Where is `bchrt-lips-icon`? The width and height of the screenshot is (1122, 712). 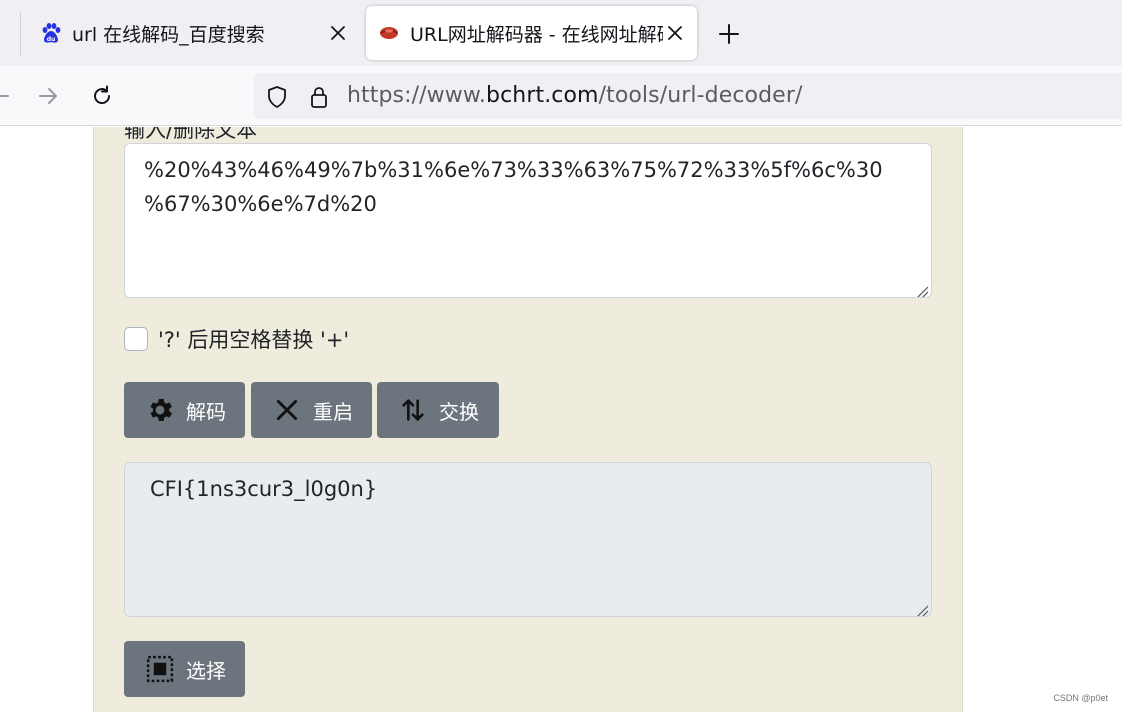
bchrt-lips-icon is located at coordinates (389, 33).